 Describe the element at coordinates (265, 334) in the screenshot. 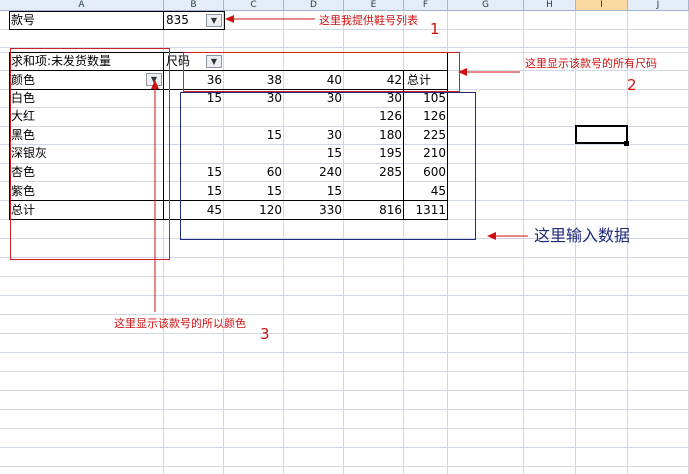

I see `annotation-3-number: 3` at that location.